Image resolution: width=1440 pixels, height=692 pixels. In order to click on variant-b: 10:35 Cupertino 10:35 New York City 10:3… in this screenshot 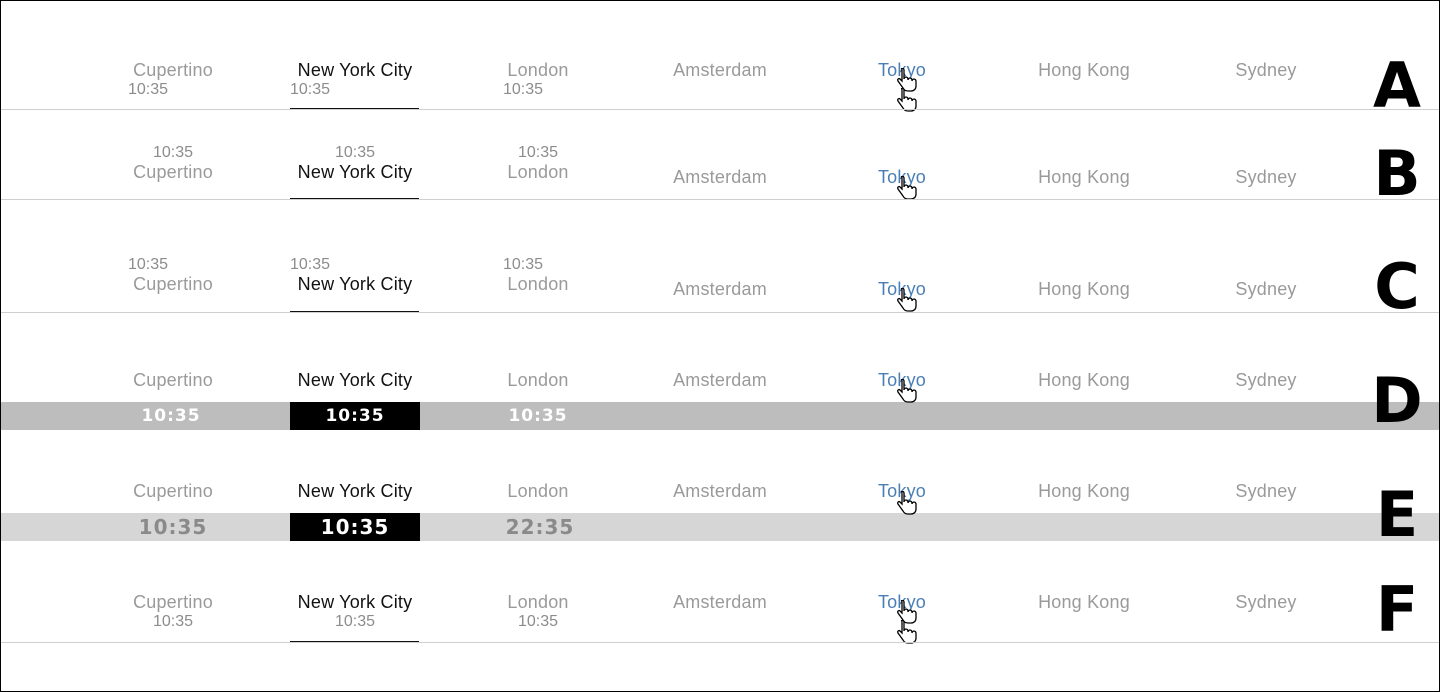, I will do `click(720, 157)`.